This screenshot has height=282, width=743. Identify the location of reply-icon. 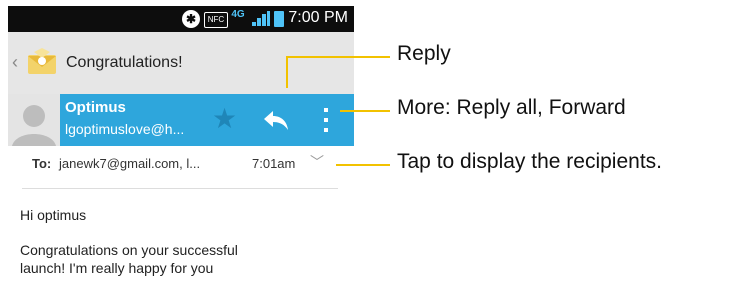
(276, 120).